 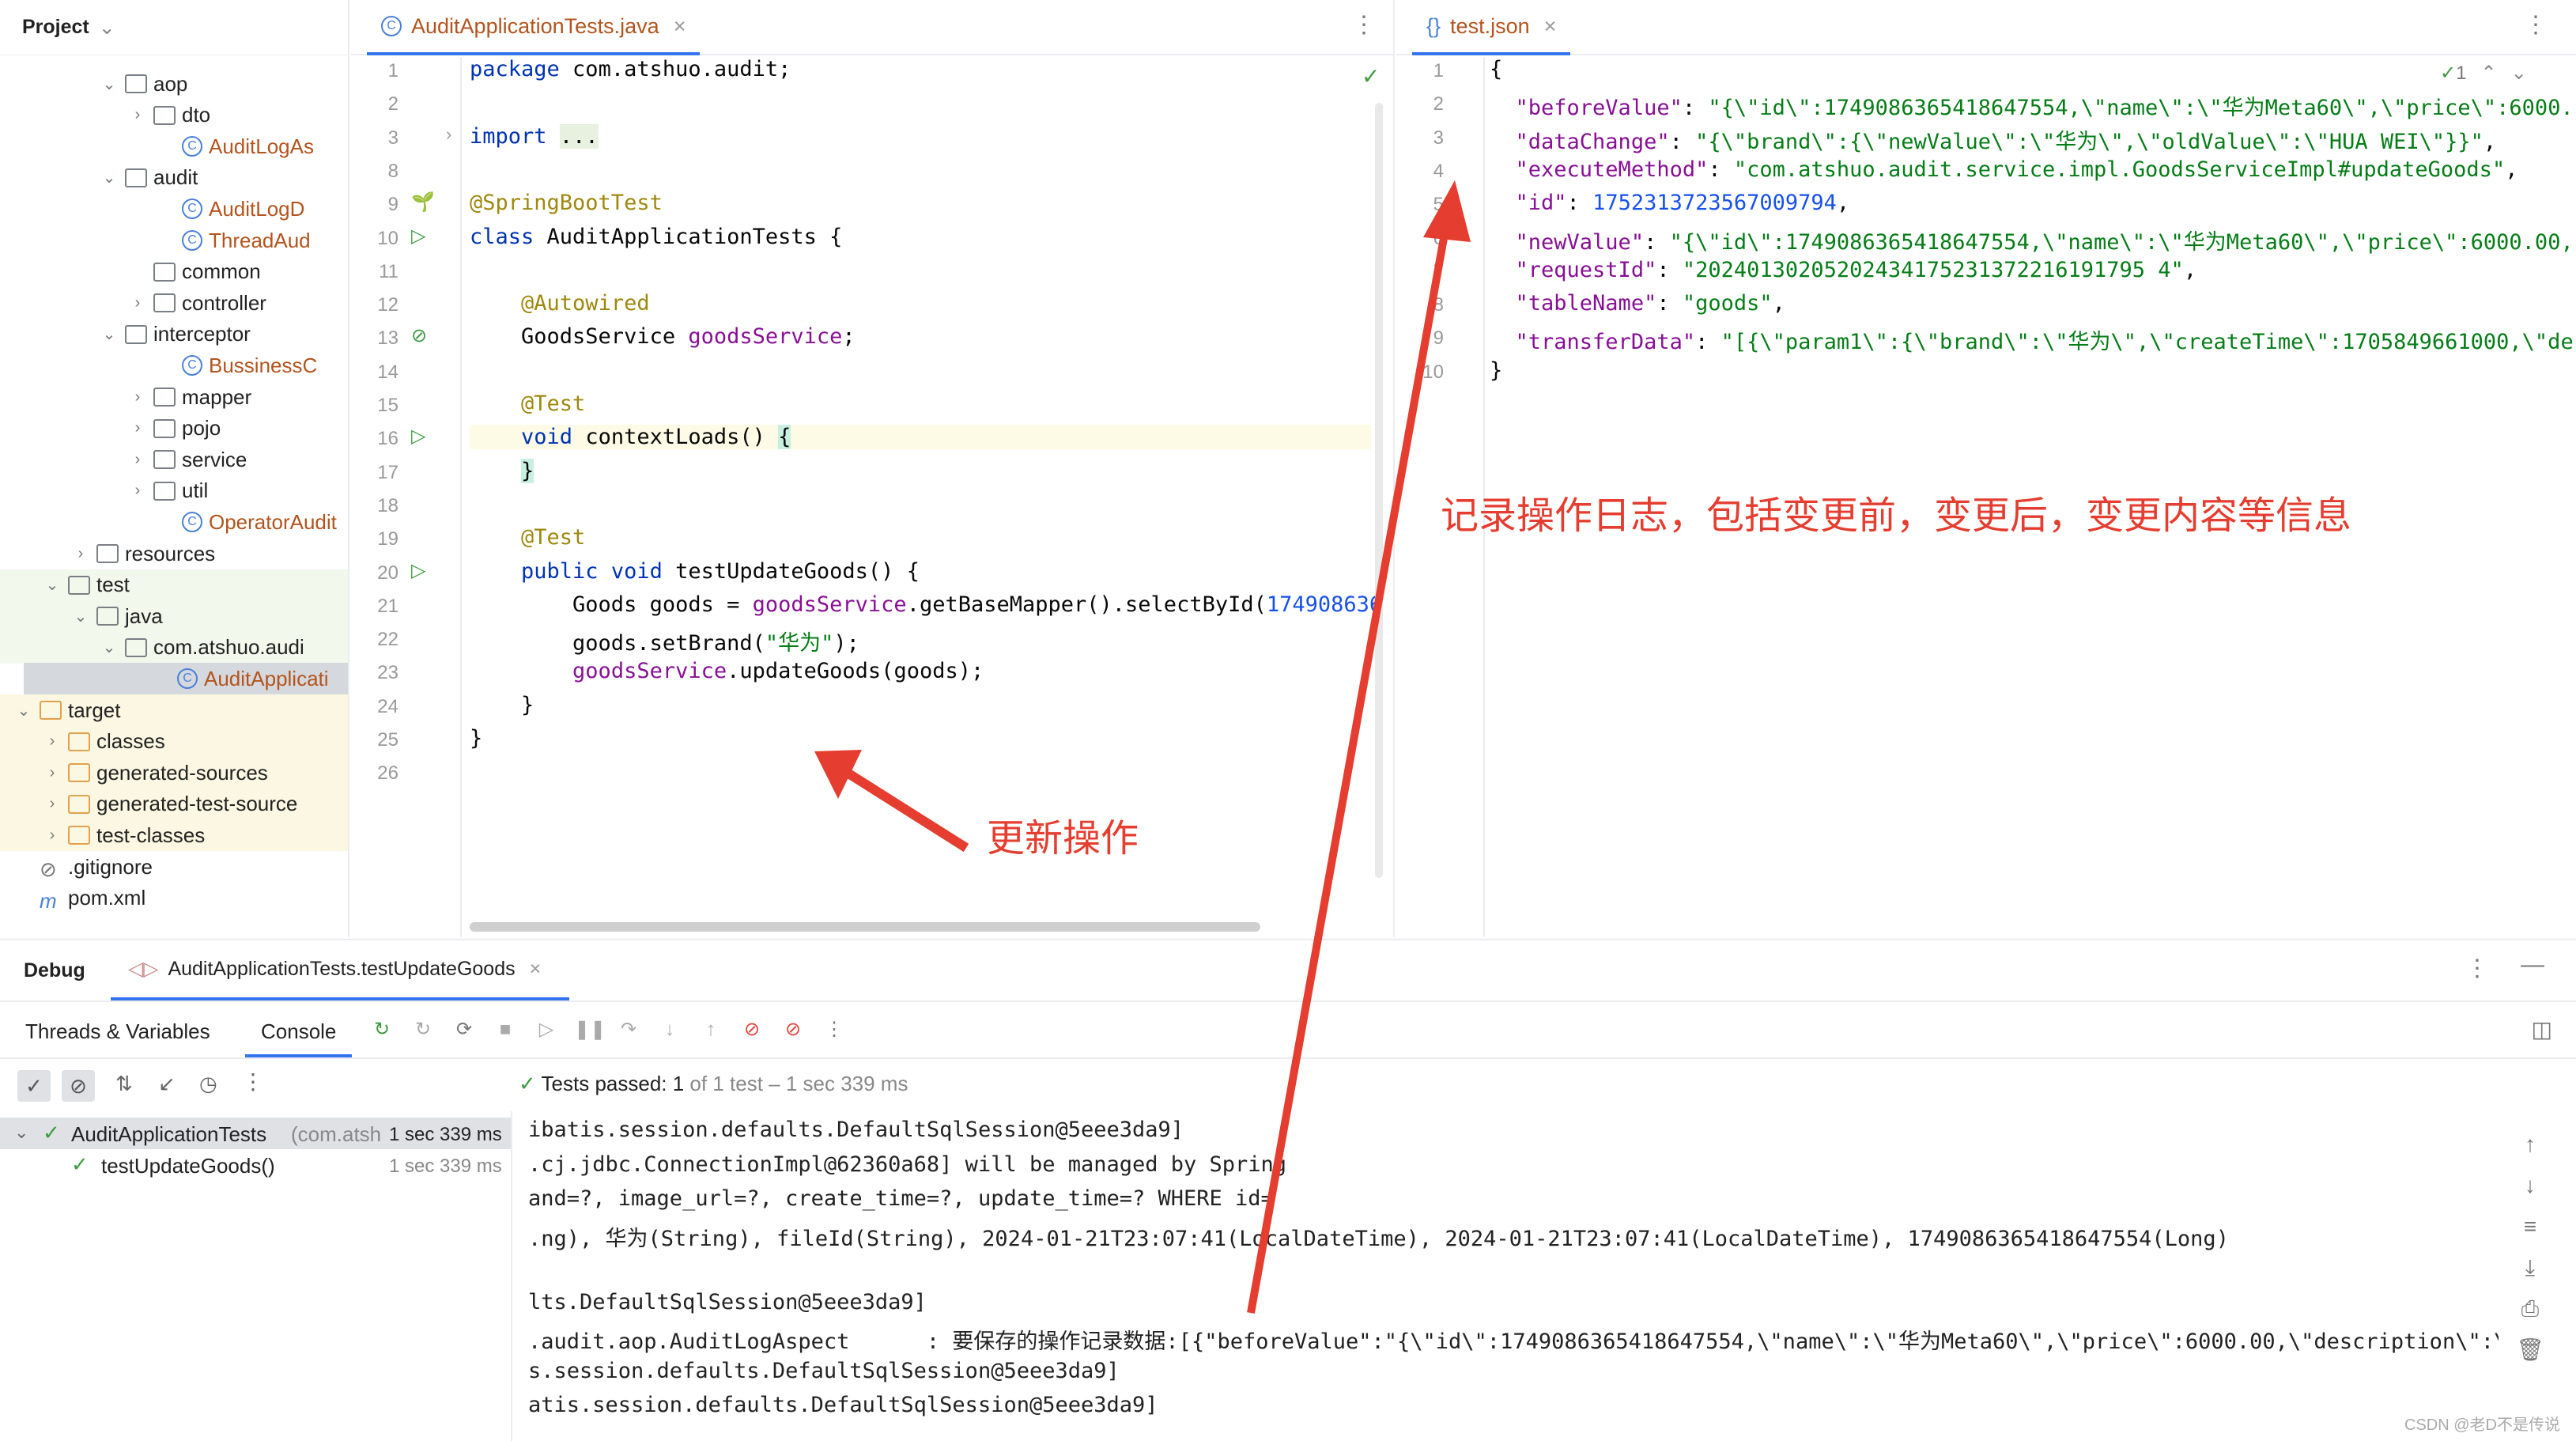 What do you see at coordinates (174, 616) in the screenshot?
I see `tree-item-java: ⌄java` at bounding box center [174, 616].